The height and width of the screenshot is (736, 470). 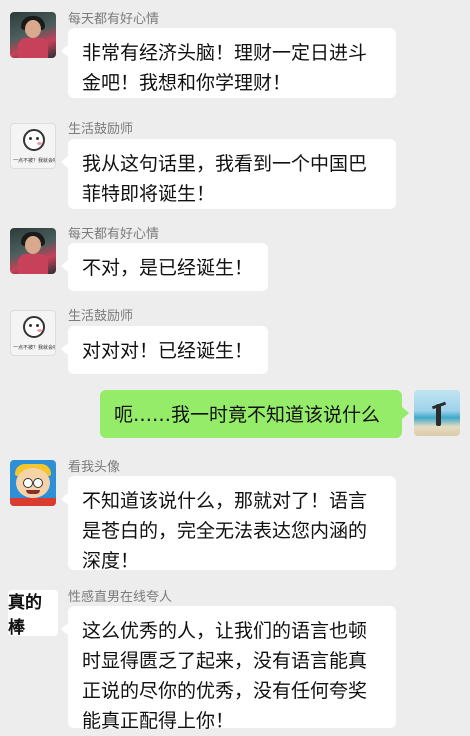 What do you see at coordinates (168, 268) in the screenshot?
I see `message-line: 不对，是已经诞生！` at bounding box center [168, 268].